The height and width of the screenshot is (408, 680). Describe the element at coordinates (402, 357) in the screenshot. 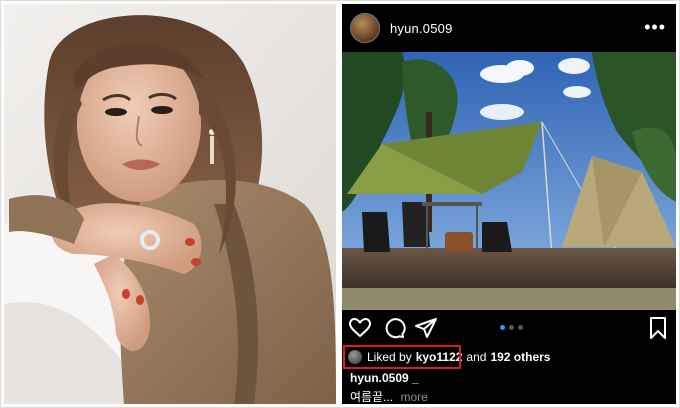

I see `highlight-box` at that location.